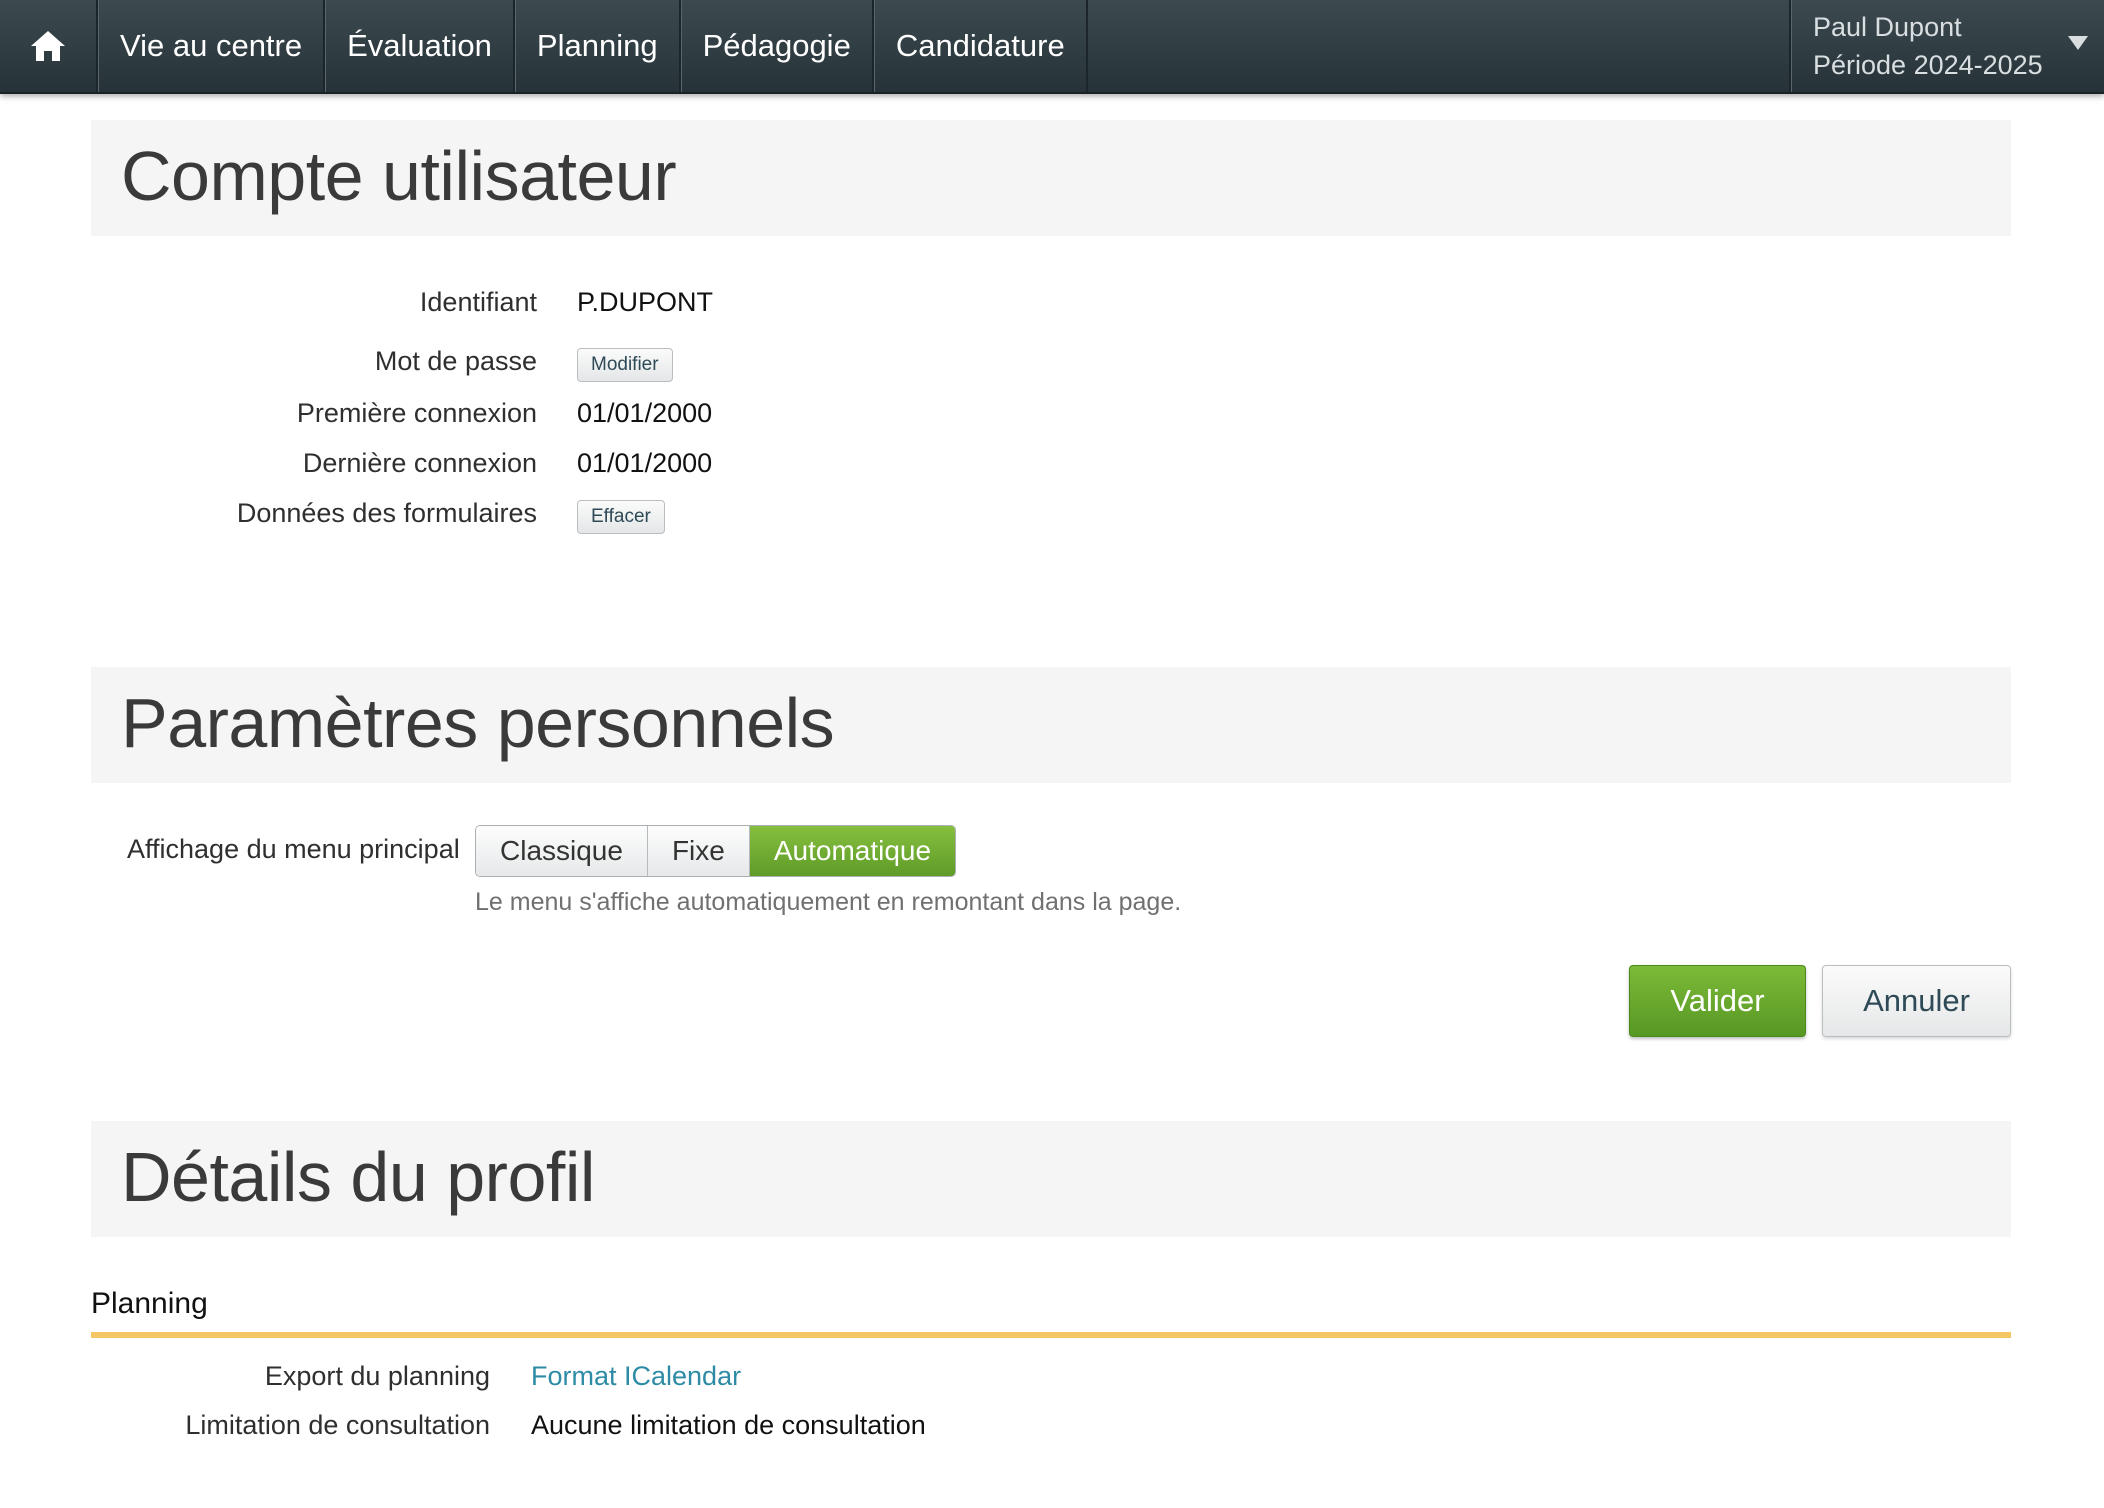 Image resolution: width=2104 pixels, height=1508 pixels. Describe the element at coordinates (1051, 725) in the screenshot. I see `section-header-parametres: Paramètres personnels` at that location.